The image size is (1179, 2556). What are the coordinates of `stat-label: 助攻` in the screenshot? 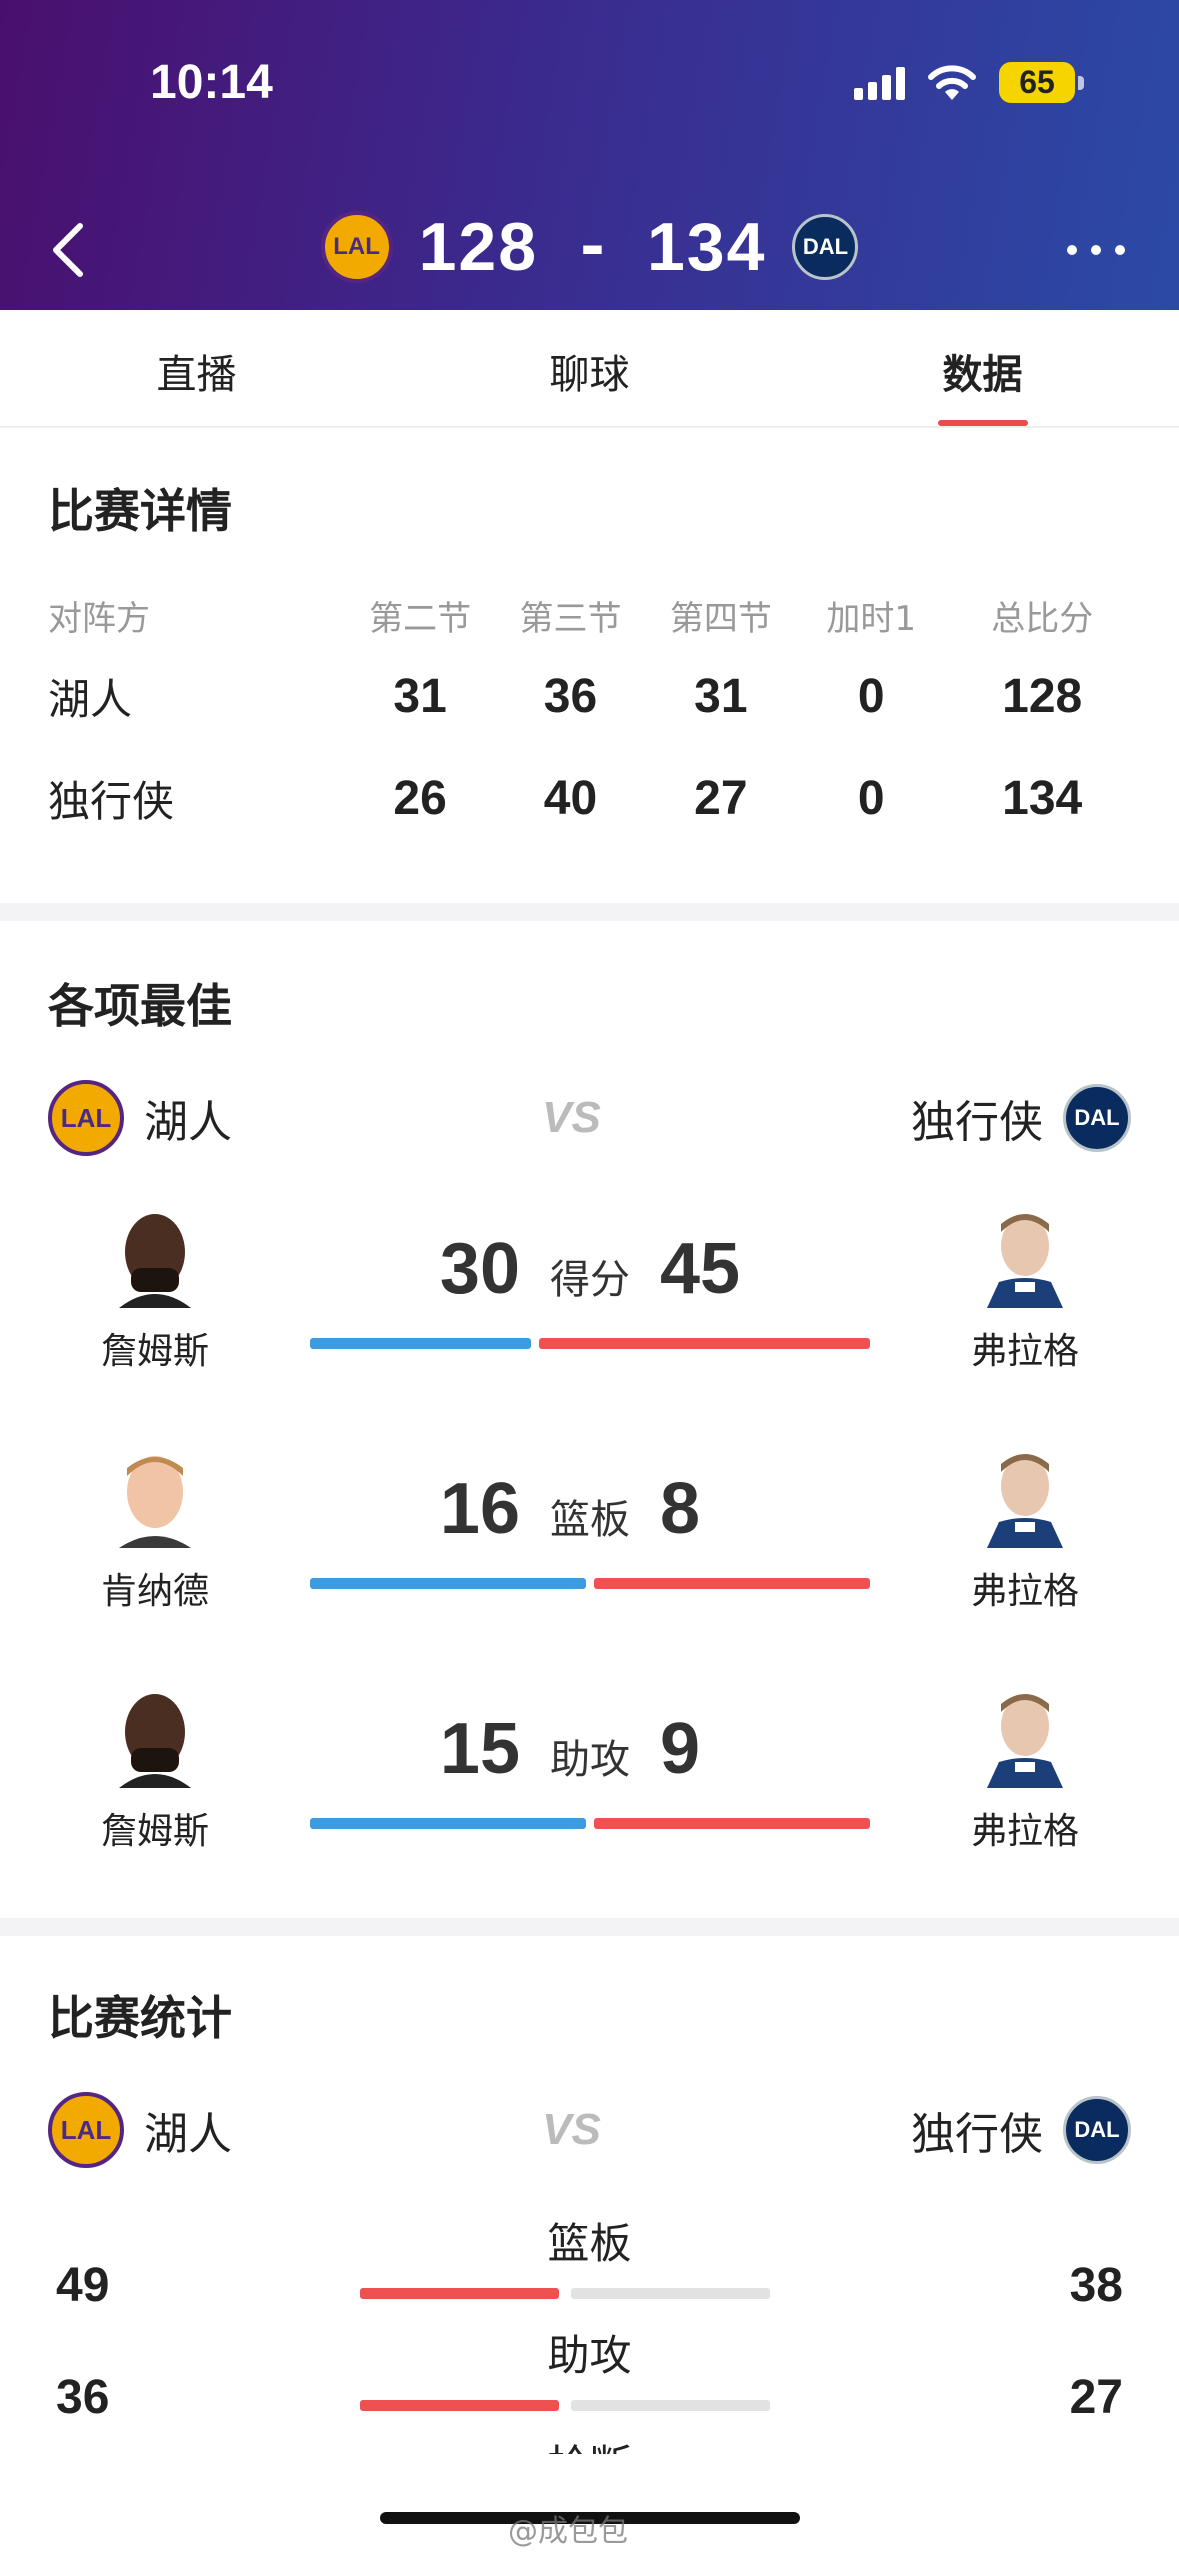 It's located at (589, 2355).